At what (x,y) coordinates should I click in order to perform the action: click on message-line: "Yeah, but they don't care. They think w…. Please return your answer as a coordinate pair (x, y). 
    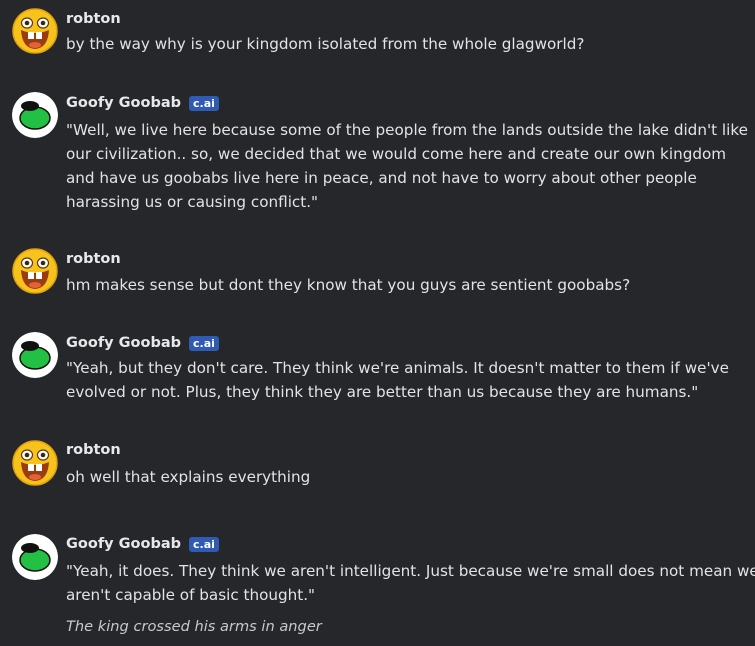
    Looking at the image, I should click on (397, 368).